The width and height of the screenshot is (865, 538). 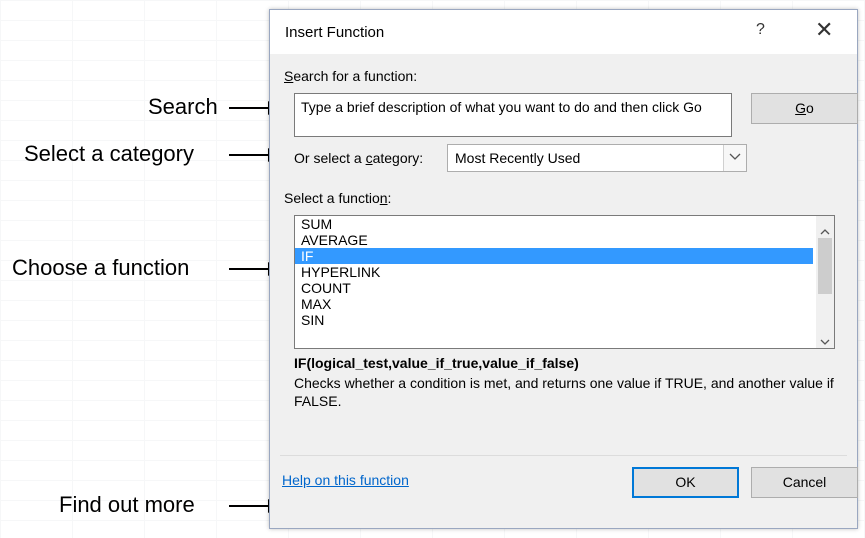 What do you see at coordinates (109, 153) in the screenshot?
I see `annotation-category: Select a category` at bounding box center [109, 153].